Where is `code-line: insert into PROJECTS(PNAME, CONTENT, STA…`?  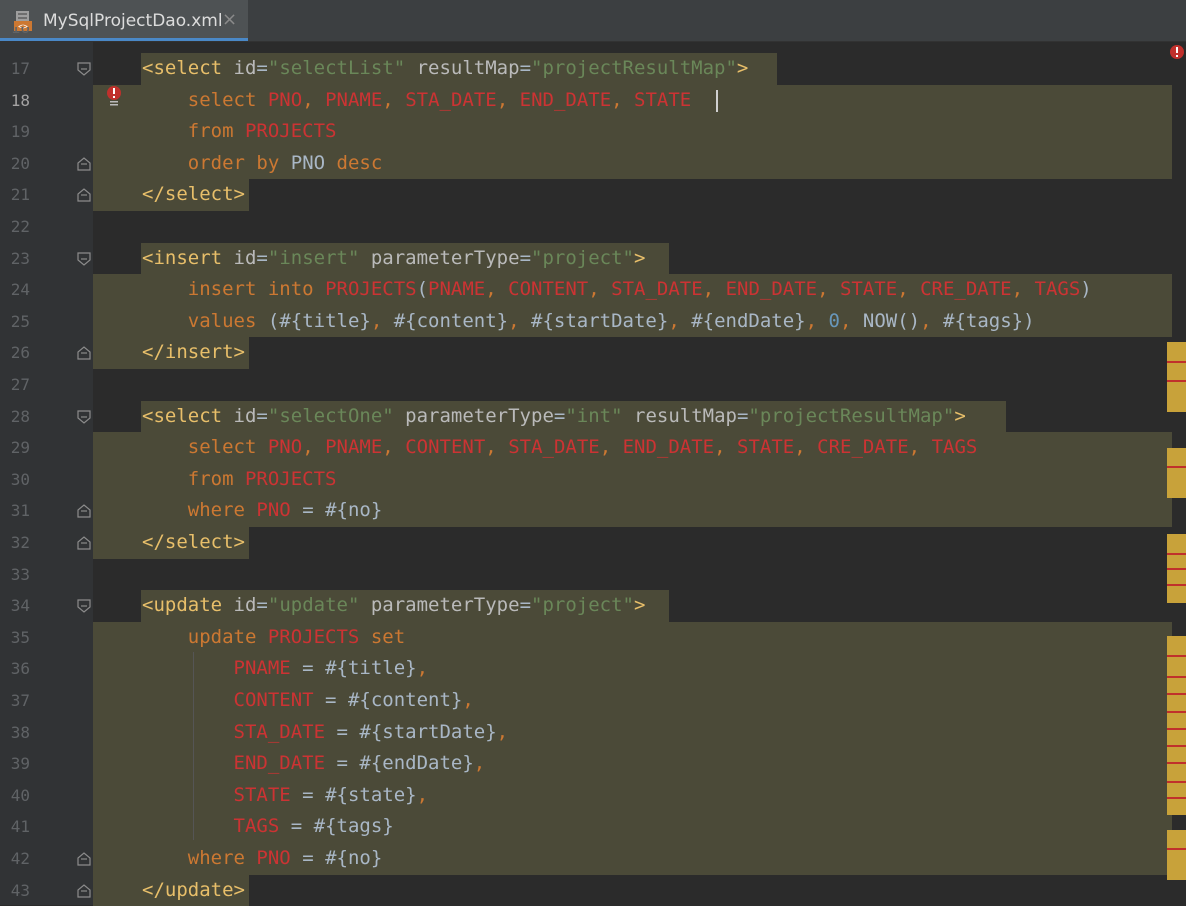
code-line: insert into PROJECTS(PNAME, CONTENT, STA… is located at coordinates (617, 290).